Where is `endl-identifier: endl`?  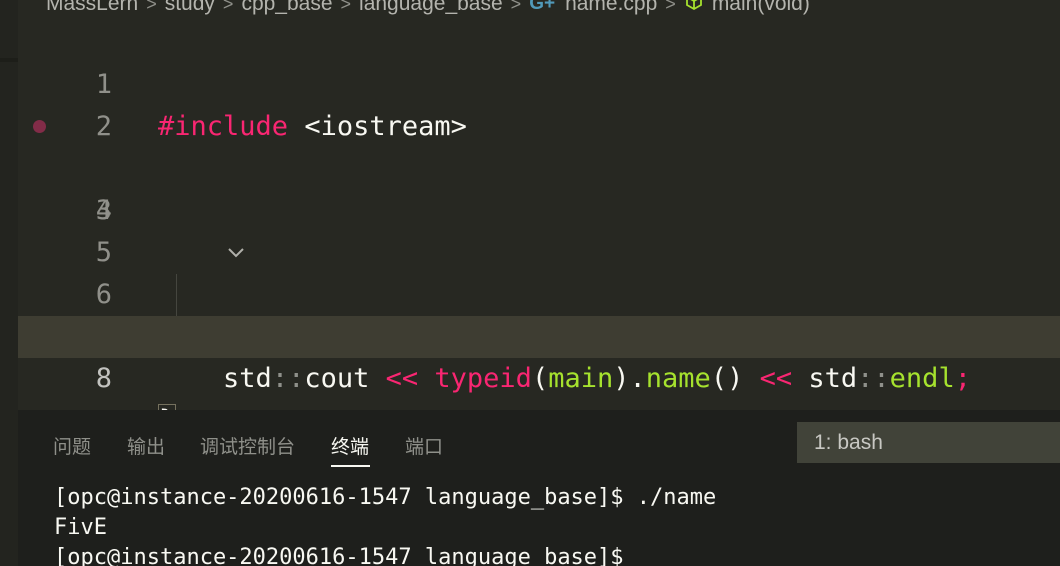 endl-identifier: endl is located at coordinates (922, 378).